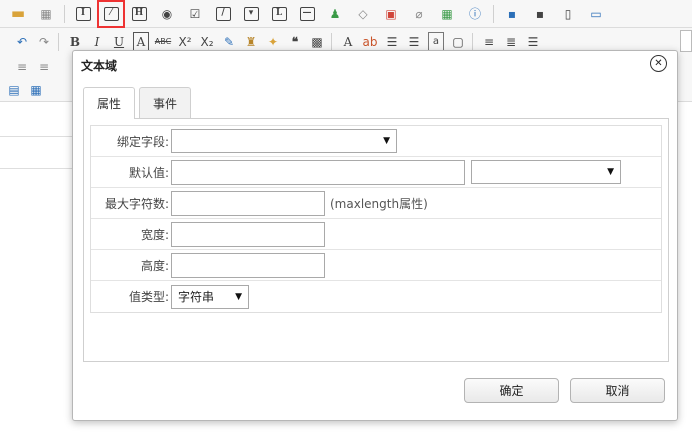 The image size is (692, 437). I want to click on dialog-tabs: 属性 事件, so click(139, 103).